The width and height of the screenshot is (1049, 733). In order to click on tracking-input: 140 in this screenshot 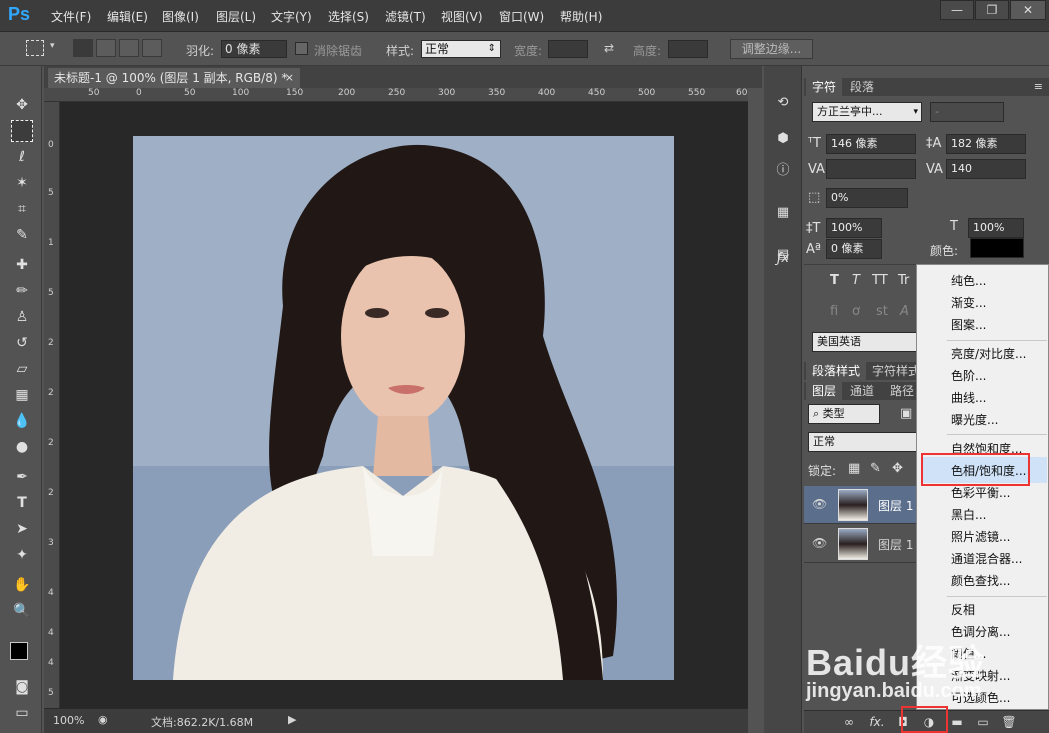, I will do `click(986, 169)`.